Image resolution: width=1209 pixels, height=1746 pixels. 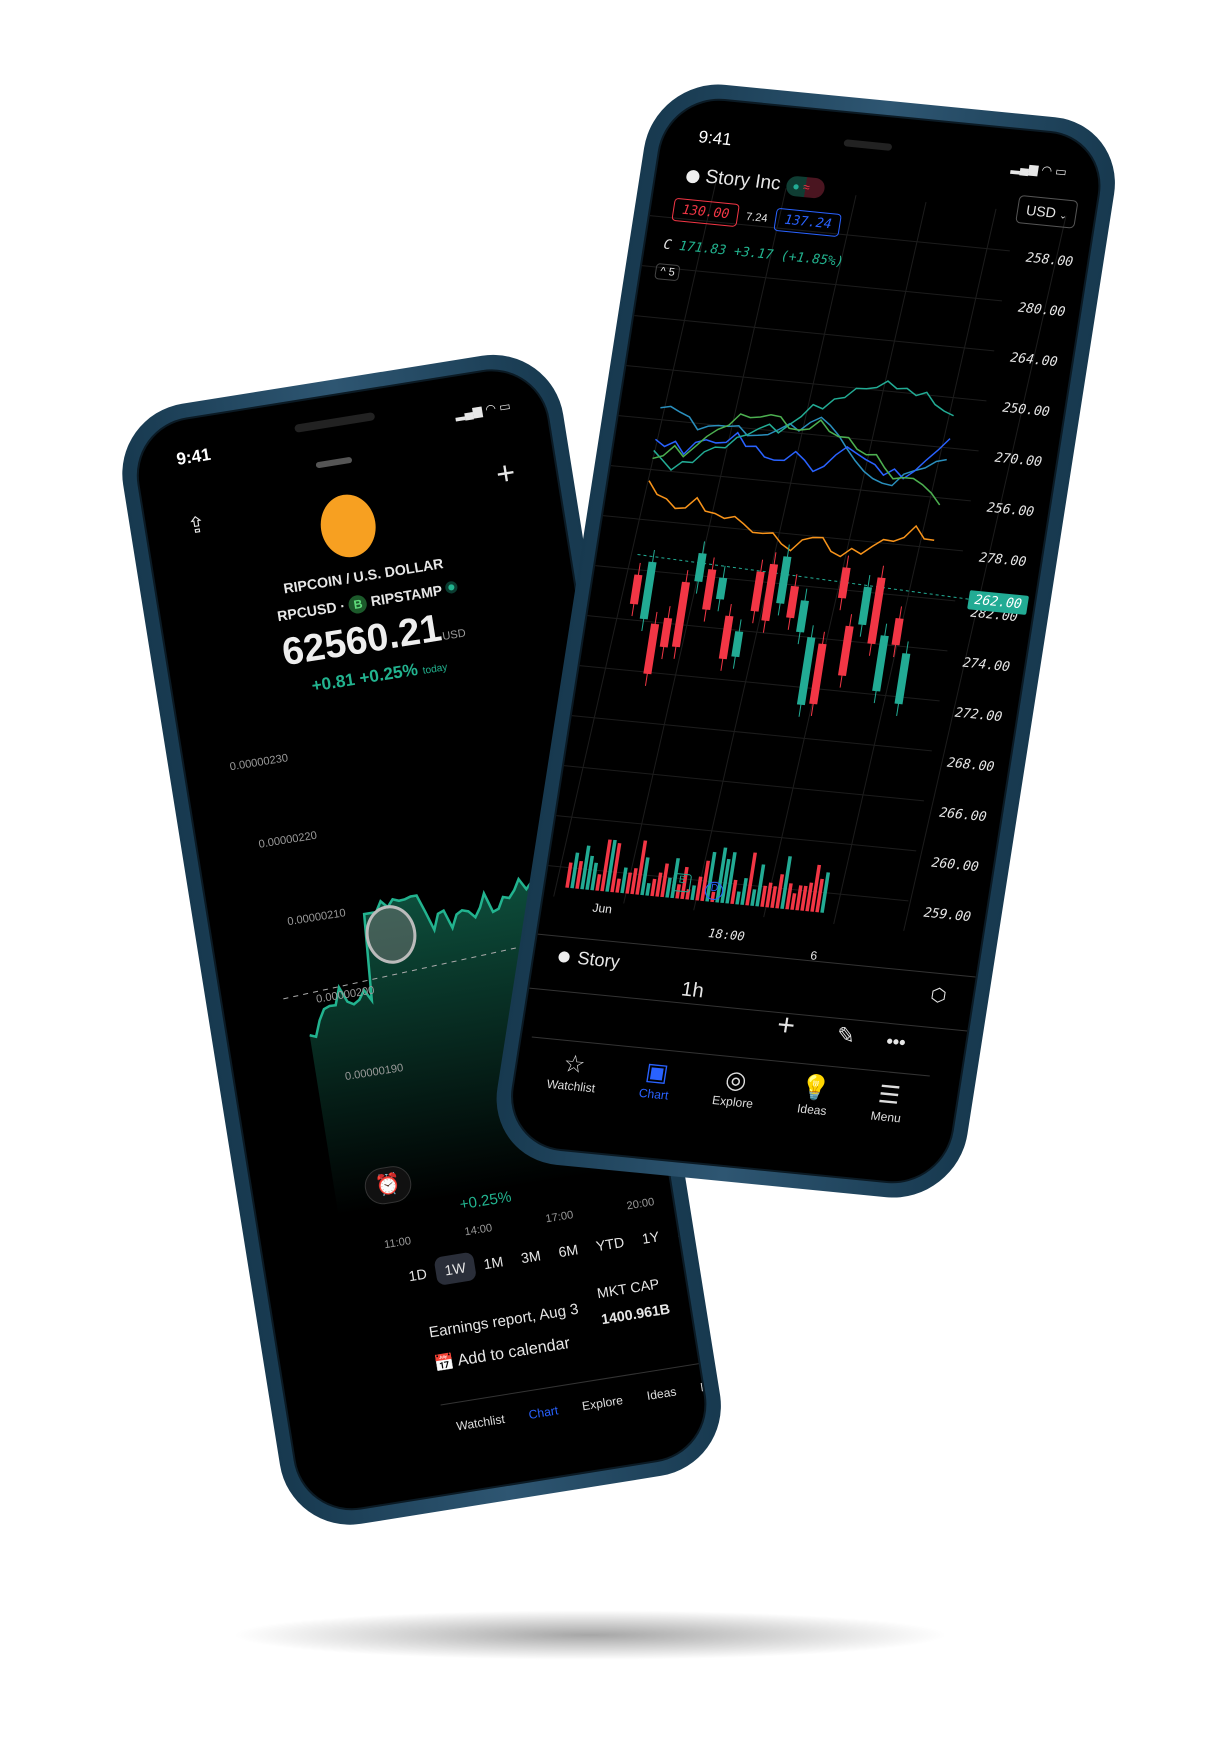 I want to click on chevron-down-icon: ⌄, so click(x=1063, y=215).